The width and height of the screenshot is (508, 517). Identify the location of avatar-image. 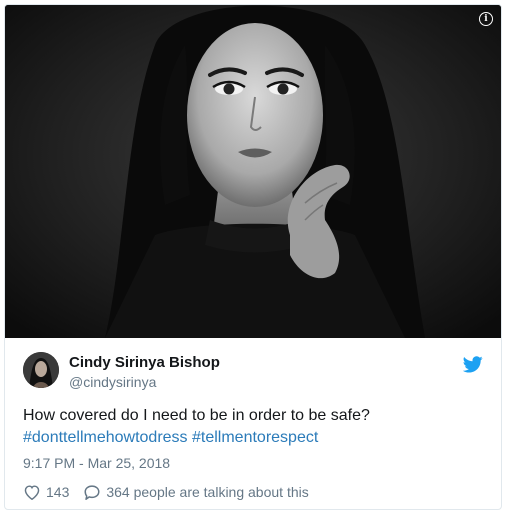
(41, 370).